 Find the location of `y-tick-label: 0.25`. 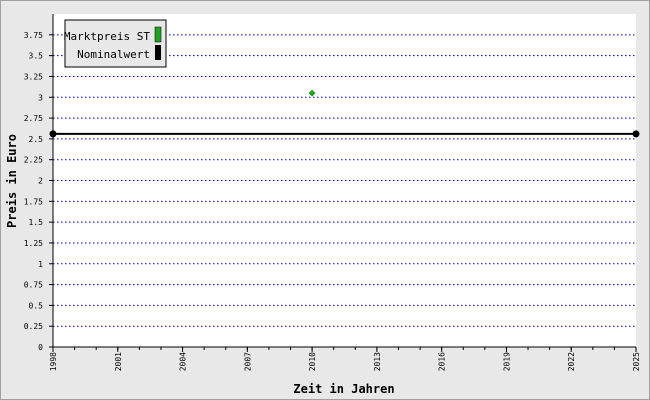

y-tick-label: 0.25 is located at coordinates (33, 326).